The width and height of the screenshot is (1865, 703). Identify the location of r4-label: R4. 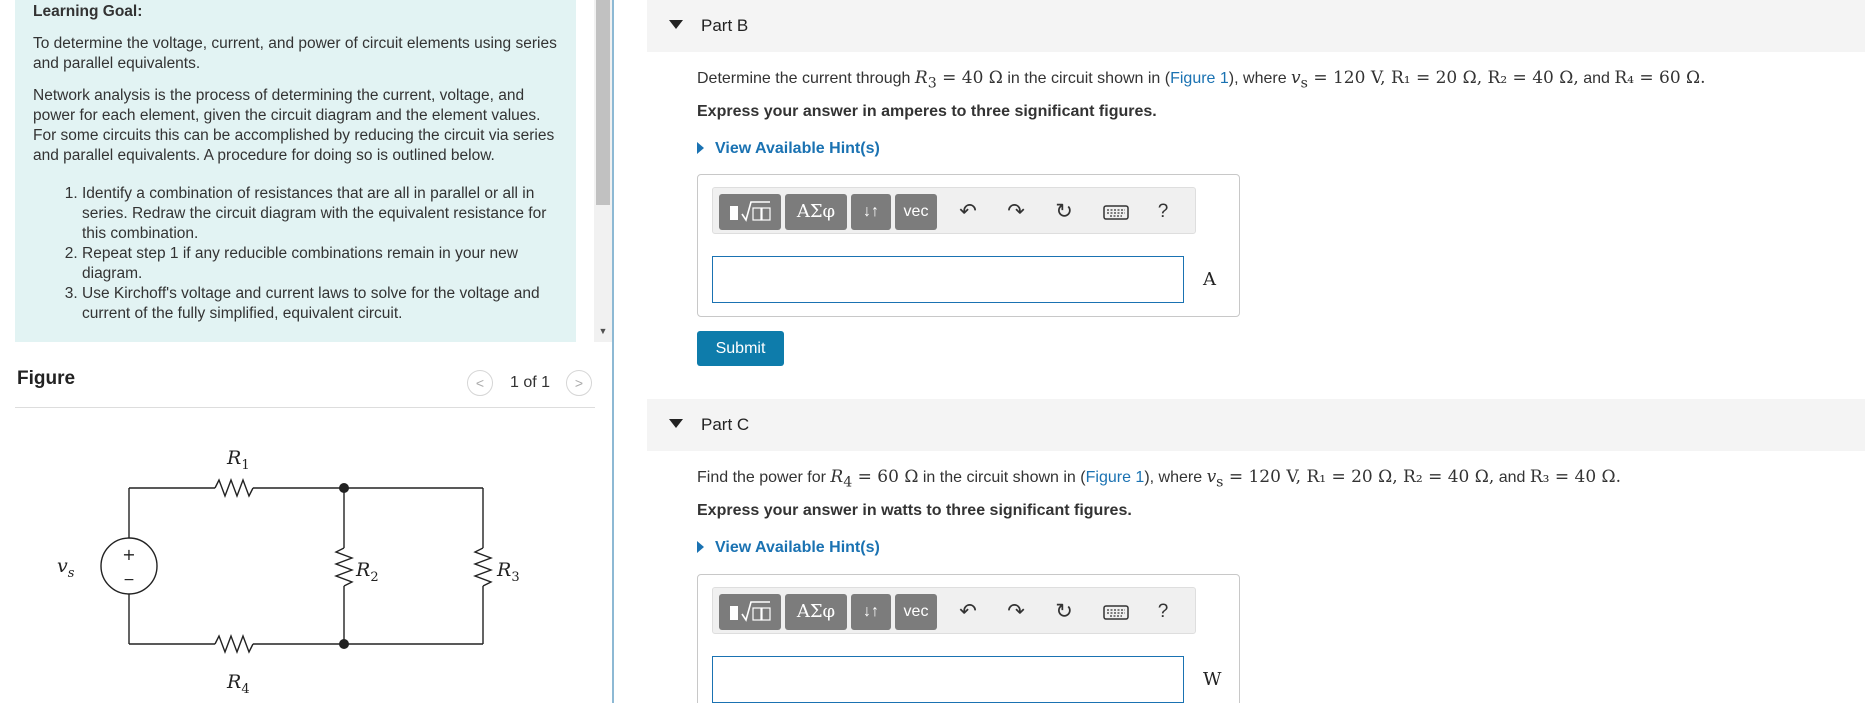
(238, 684).